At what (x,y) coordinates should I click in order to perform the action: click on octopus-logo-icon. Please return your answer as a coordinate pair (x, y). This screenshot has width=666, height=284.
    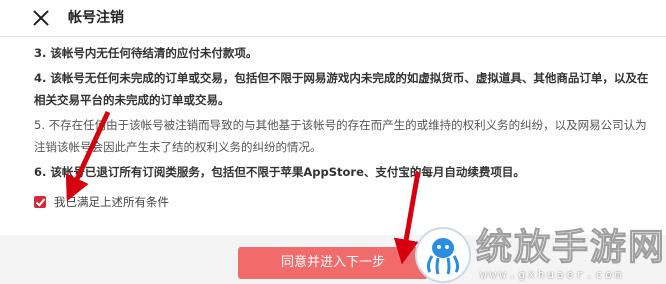
    Looking at the image, I should click on (443, 255).